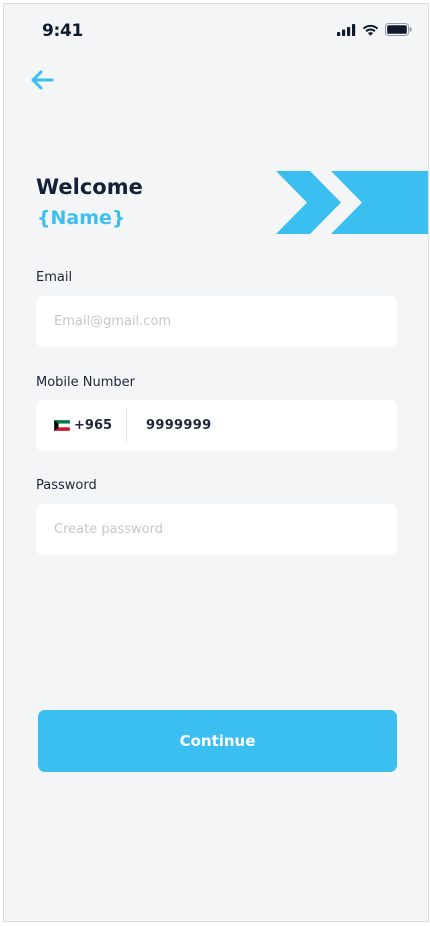 This screenshot has width=430, height=926. What do you see at coordinates (217, 741) in the screenshot?
I see `continue-button: Continue` at bounding box center [217, 741].